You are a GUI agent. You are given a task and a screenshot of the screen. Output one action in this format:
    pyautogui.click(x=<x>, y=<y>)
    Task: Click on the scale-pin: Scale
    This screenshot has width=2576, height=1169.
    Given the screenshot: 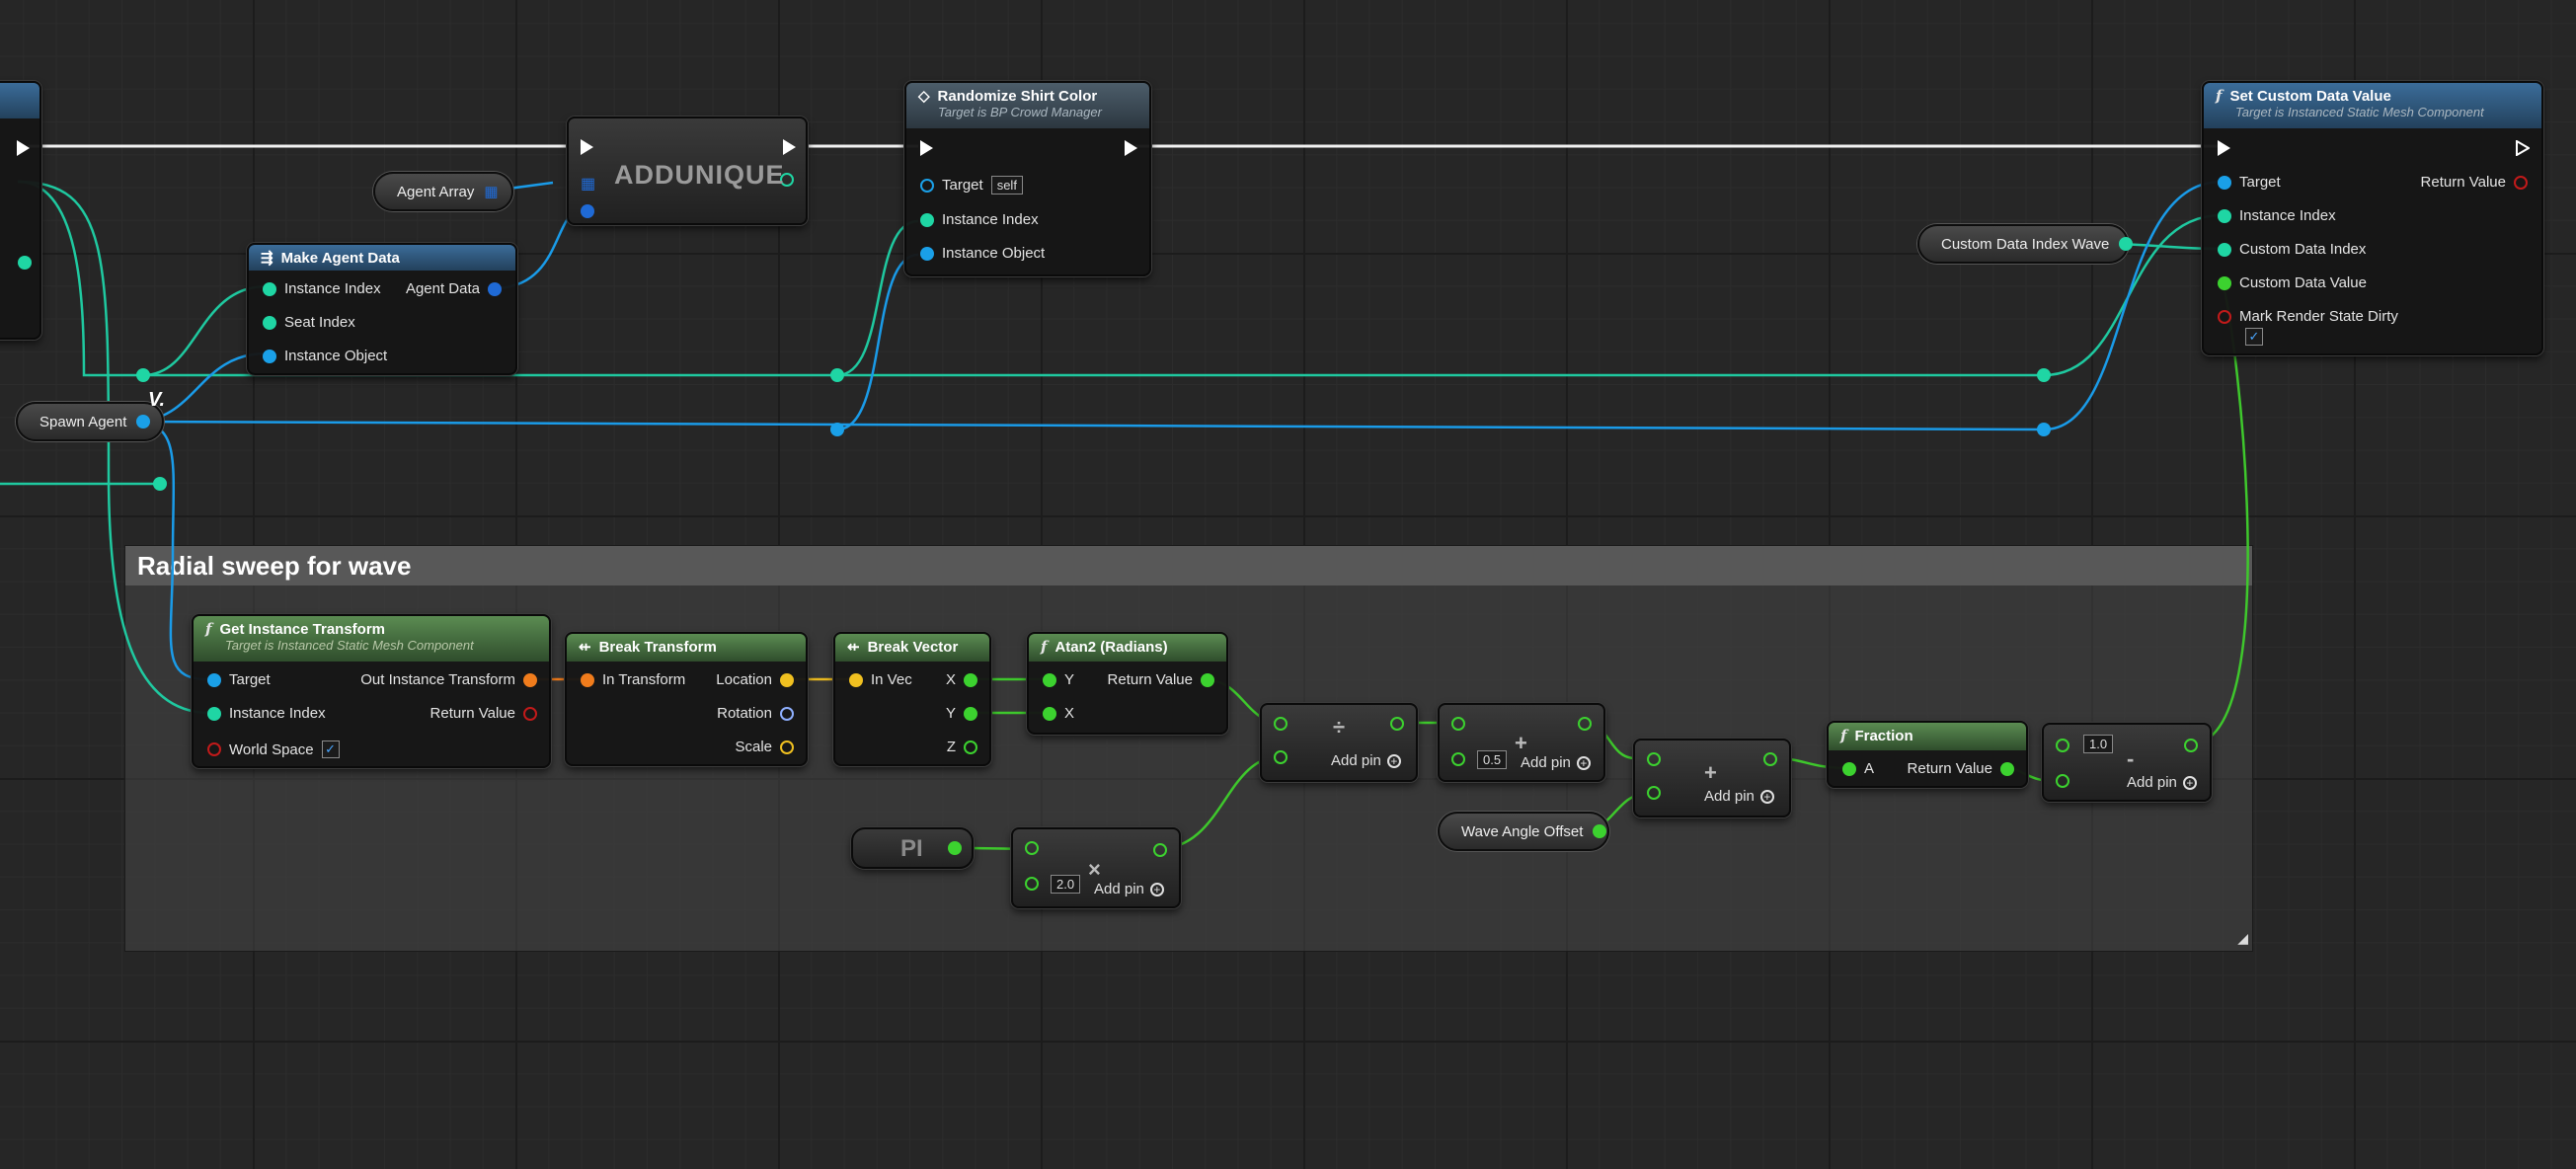 What is the action you would take?
    pyautogui.click(x=764, y=747)
    